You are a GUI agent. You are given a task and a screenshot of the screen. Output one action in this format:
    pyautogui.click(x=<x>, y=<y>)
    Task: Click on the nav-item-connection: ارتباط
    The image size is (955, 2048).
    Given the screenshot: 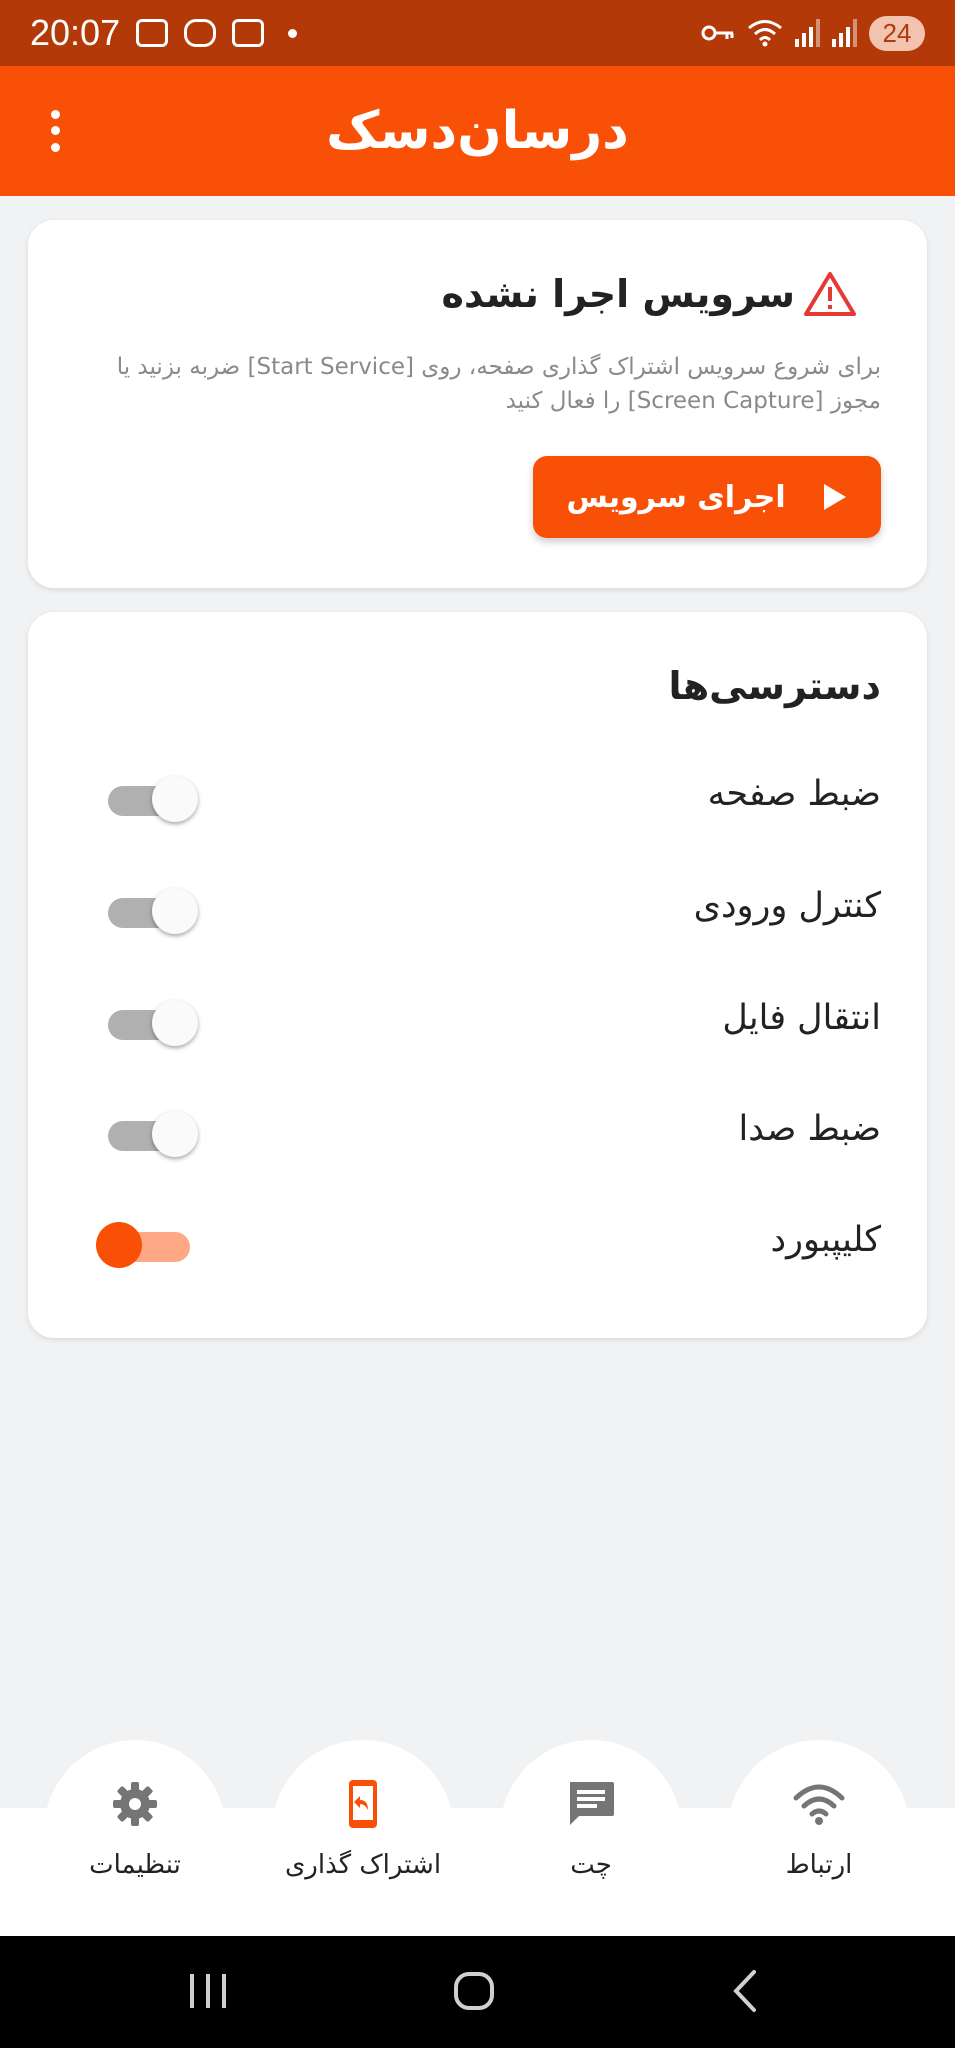 What is the action you would take?
    pyautogui.click(x=819, y=1838)
    